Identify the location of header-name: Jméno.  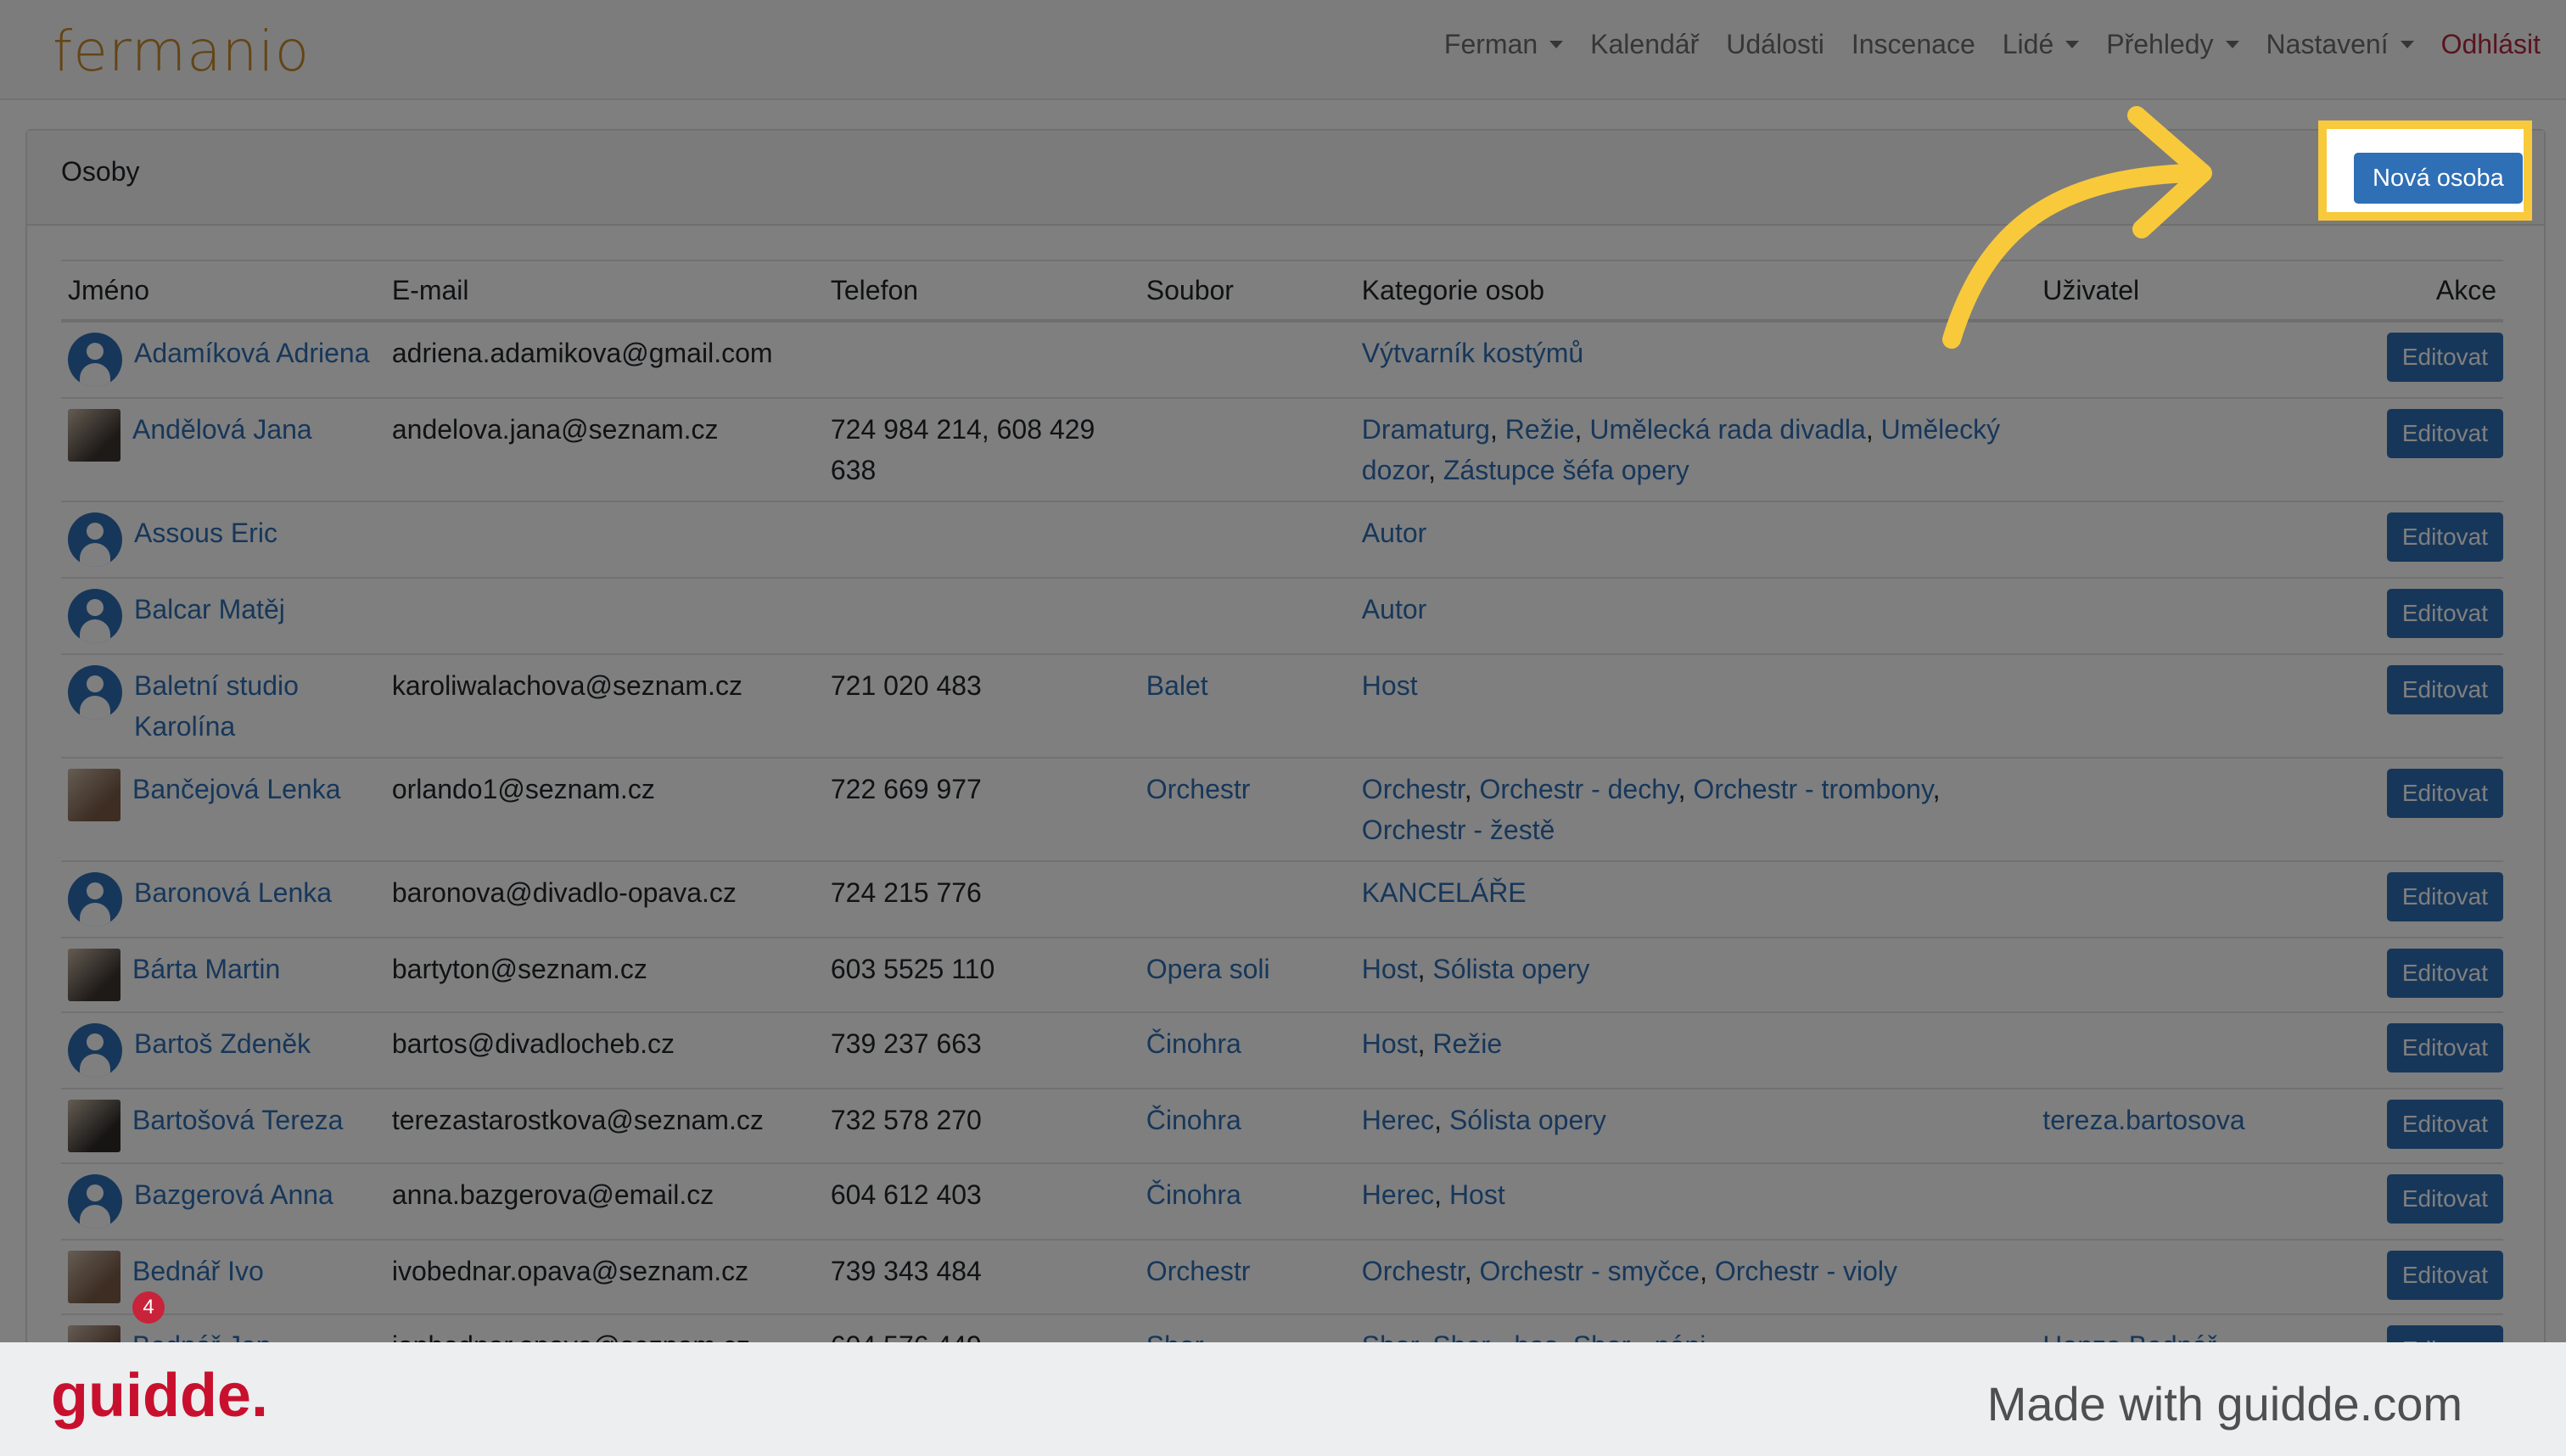
(223, 291).